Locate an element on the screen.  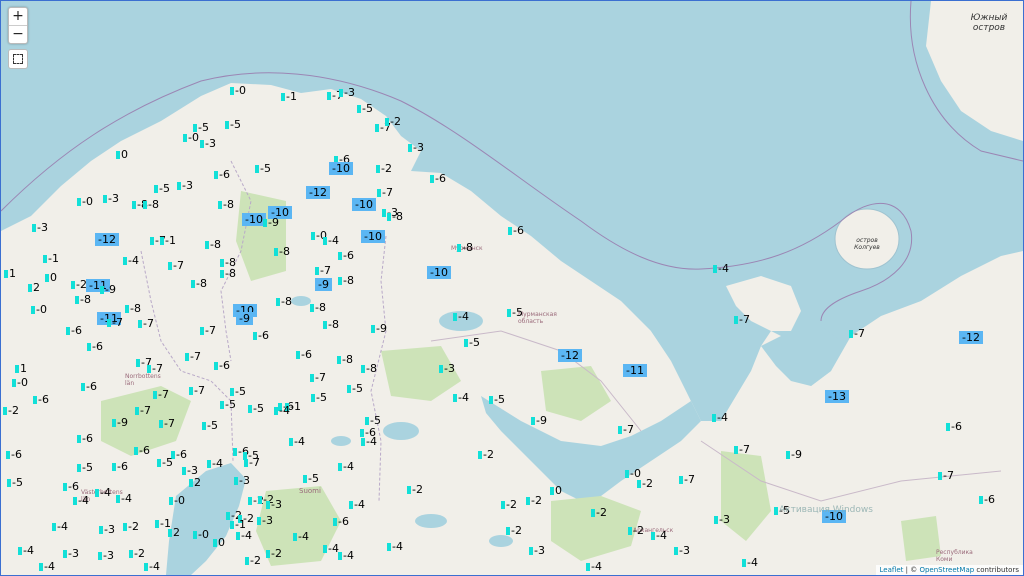
zoom-out-button: − is located at coordinates (18, 34).